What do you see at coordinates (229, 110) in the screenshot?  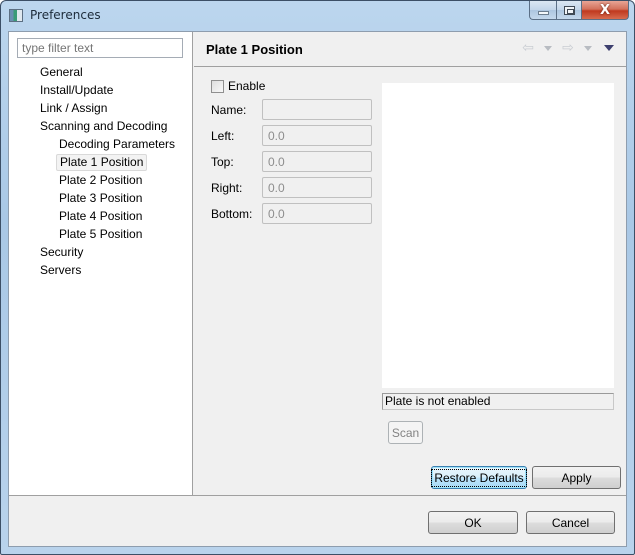 I see `name-label: Name:` at bounding box center [229, 110].